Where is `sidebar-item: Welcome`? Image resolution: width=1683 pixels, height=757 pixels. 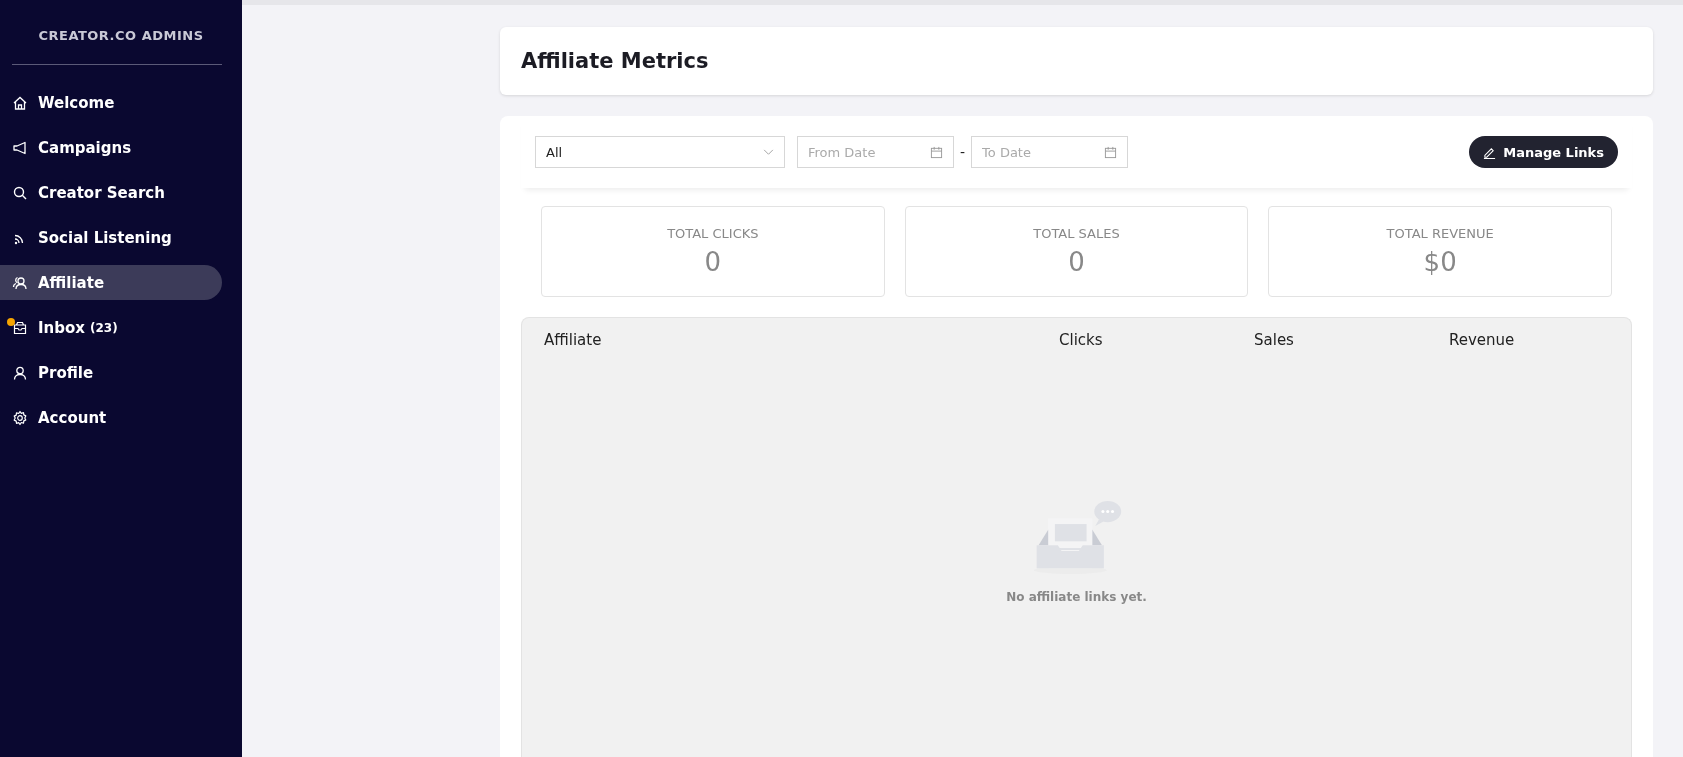 sidebar-item: Welcome is located at coordinates (111, 102).